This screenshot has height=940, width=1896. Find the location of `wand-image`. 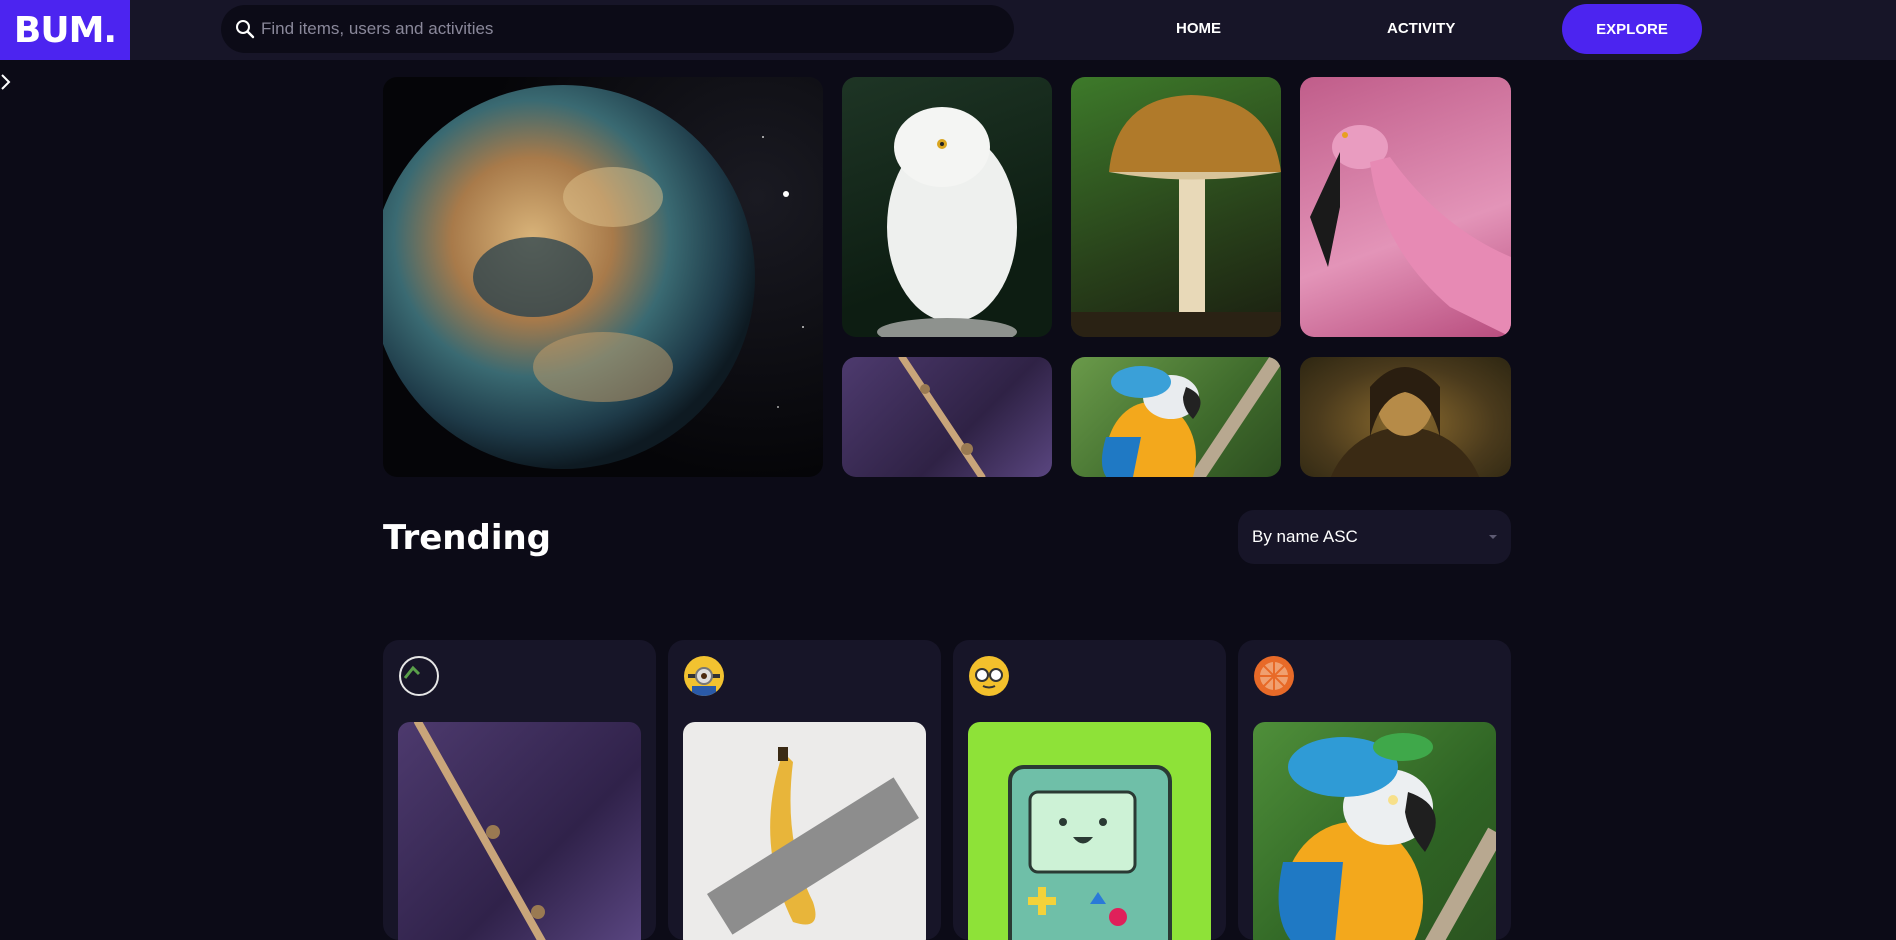

wand-image is located at coordinates (942, 417).